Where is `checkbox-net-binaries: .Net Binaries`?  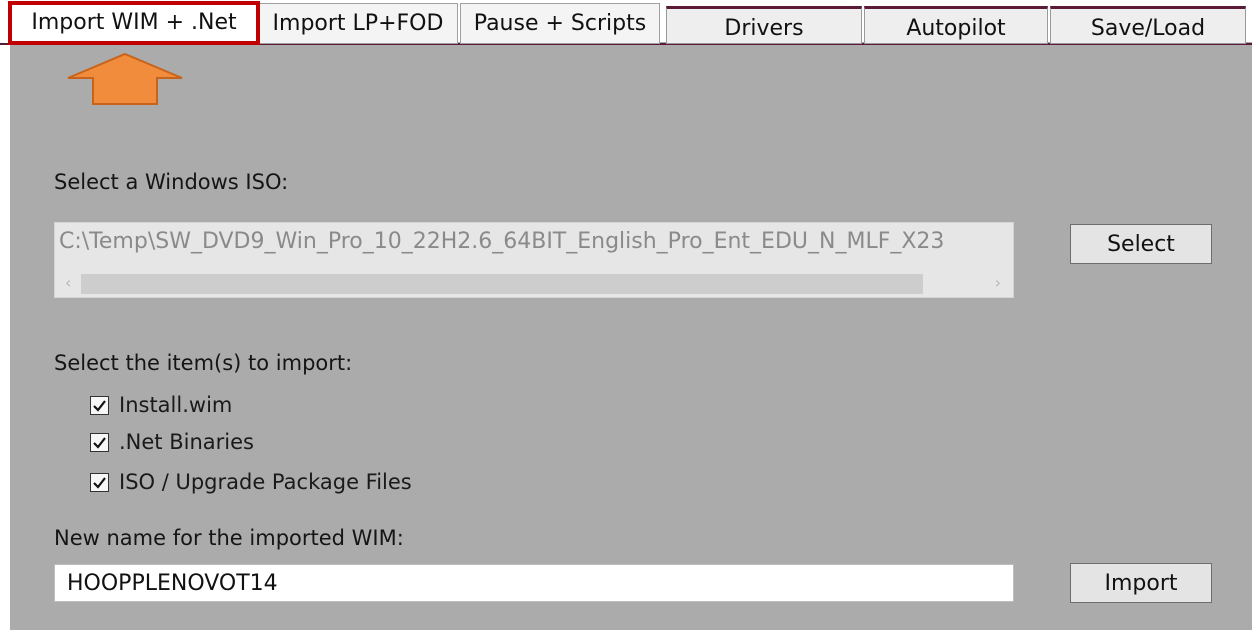 checkbox-net-binaries: .Net Binaries is located at coordinates (172, 442).